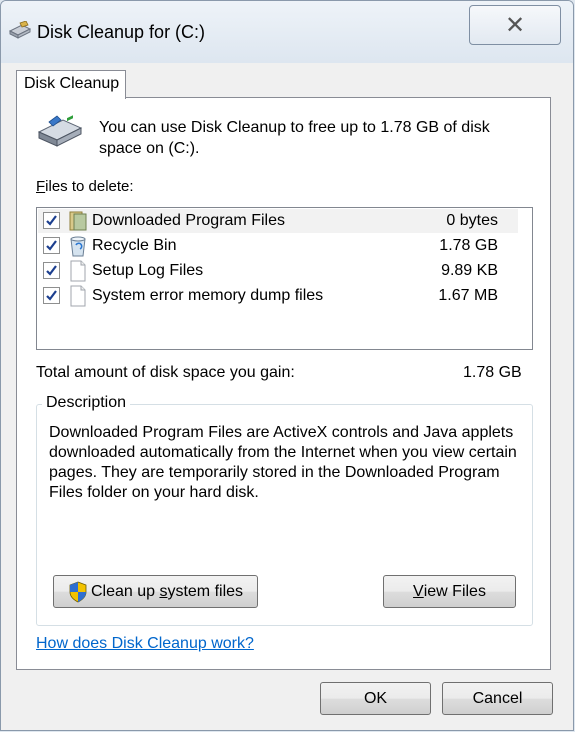  I want to click on clean-up-system-files-button: Clean up s ystem files, so click(155, 591).